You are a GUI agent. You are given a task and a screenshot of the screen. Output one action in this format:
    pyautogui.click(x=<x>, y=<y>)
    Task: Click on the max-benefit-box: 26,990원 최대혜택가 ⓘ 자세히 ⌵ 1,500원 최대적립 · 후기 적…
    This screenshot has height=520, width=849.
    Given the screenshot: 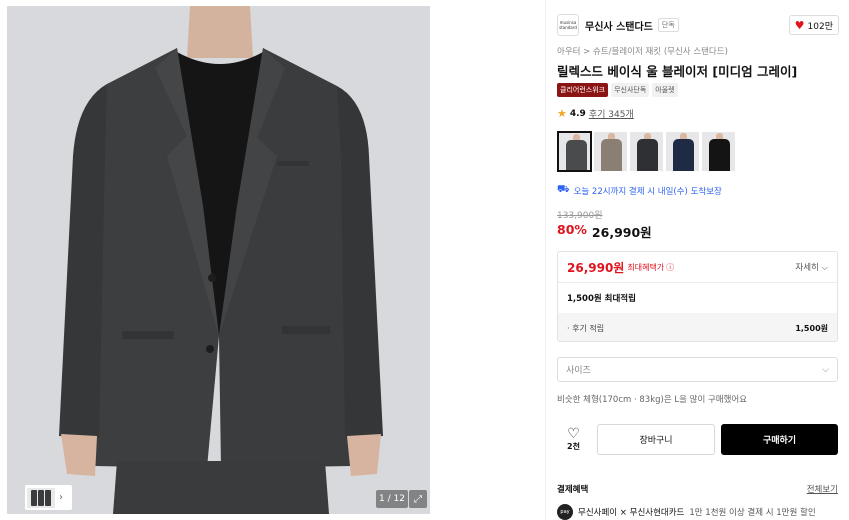 What is the action you would take?
    pyautogui.click(x=697, y=296)
    